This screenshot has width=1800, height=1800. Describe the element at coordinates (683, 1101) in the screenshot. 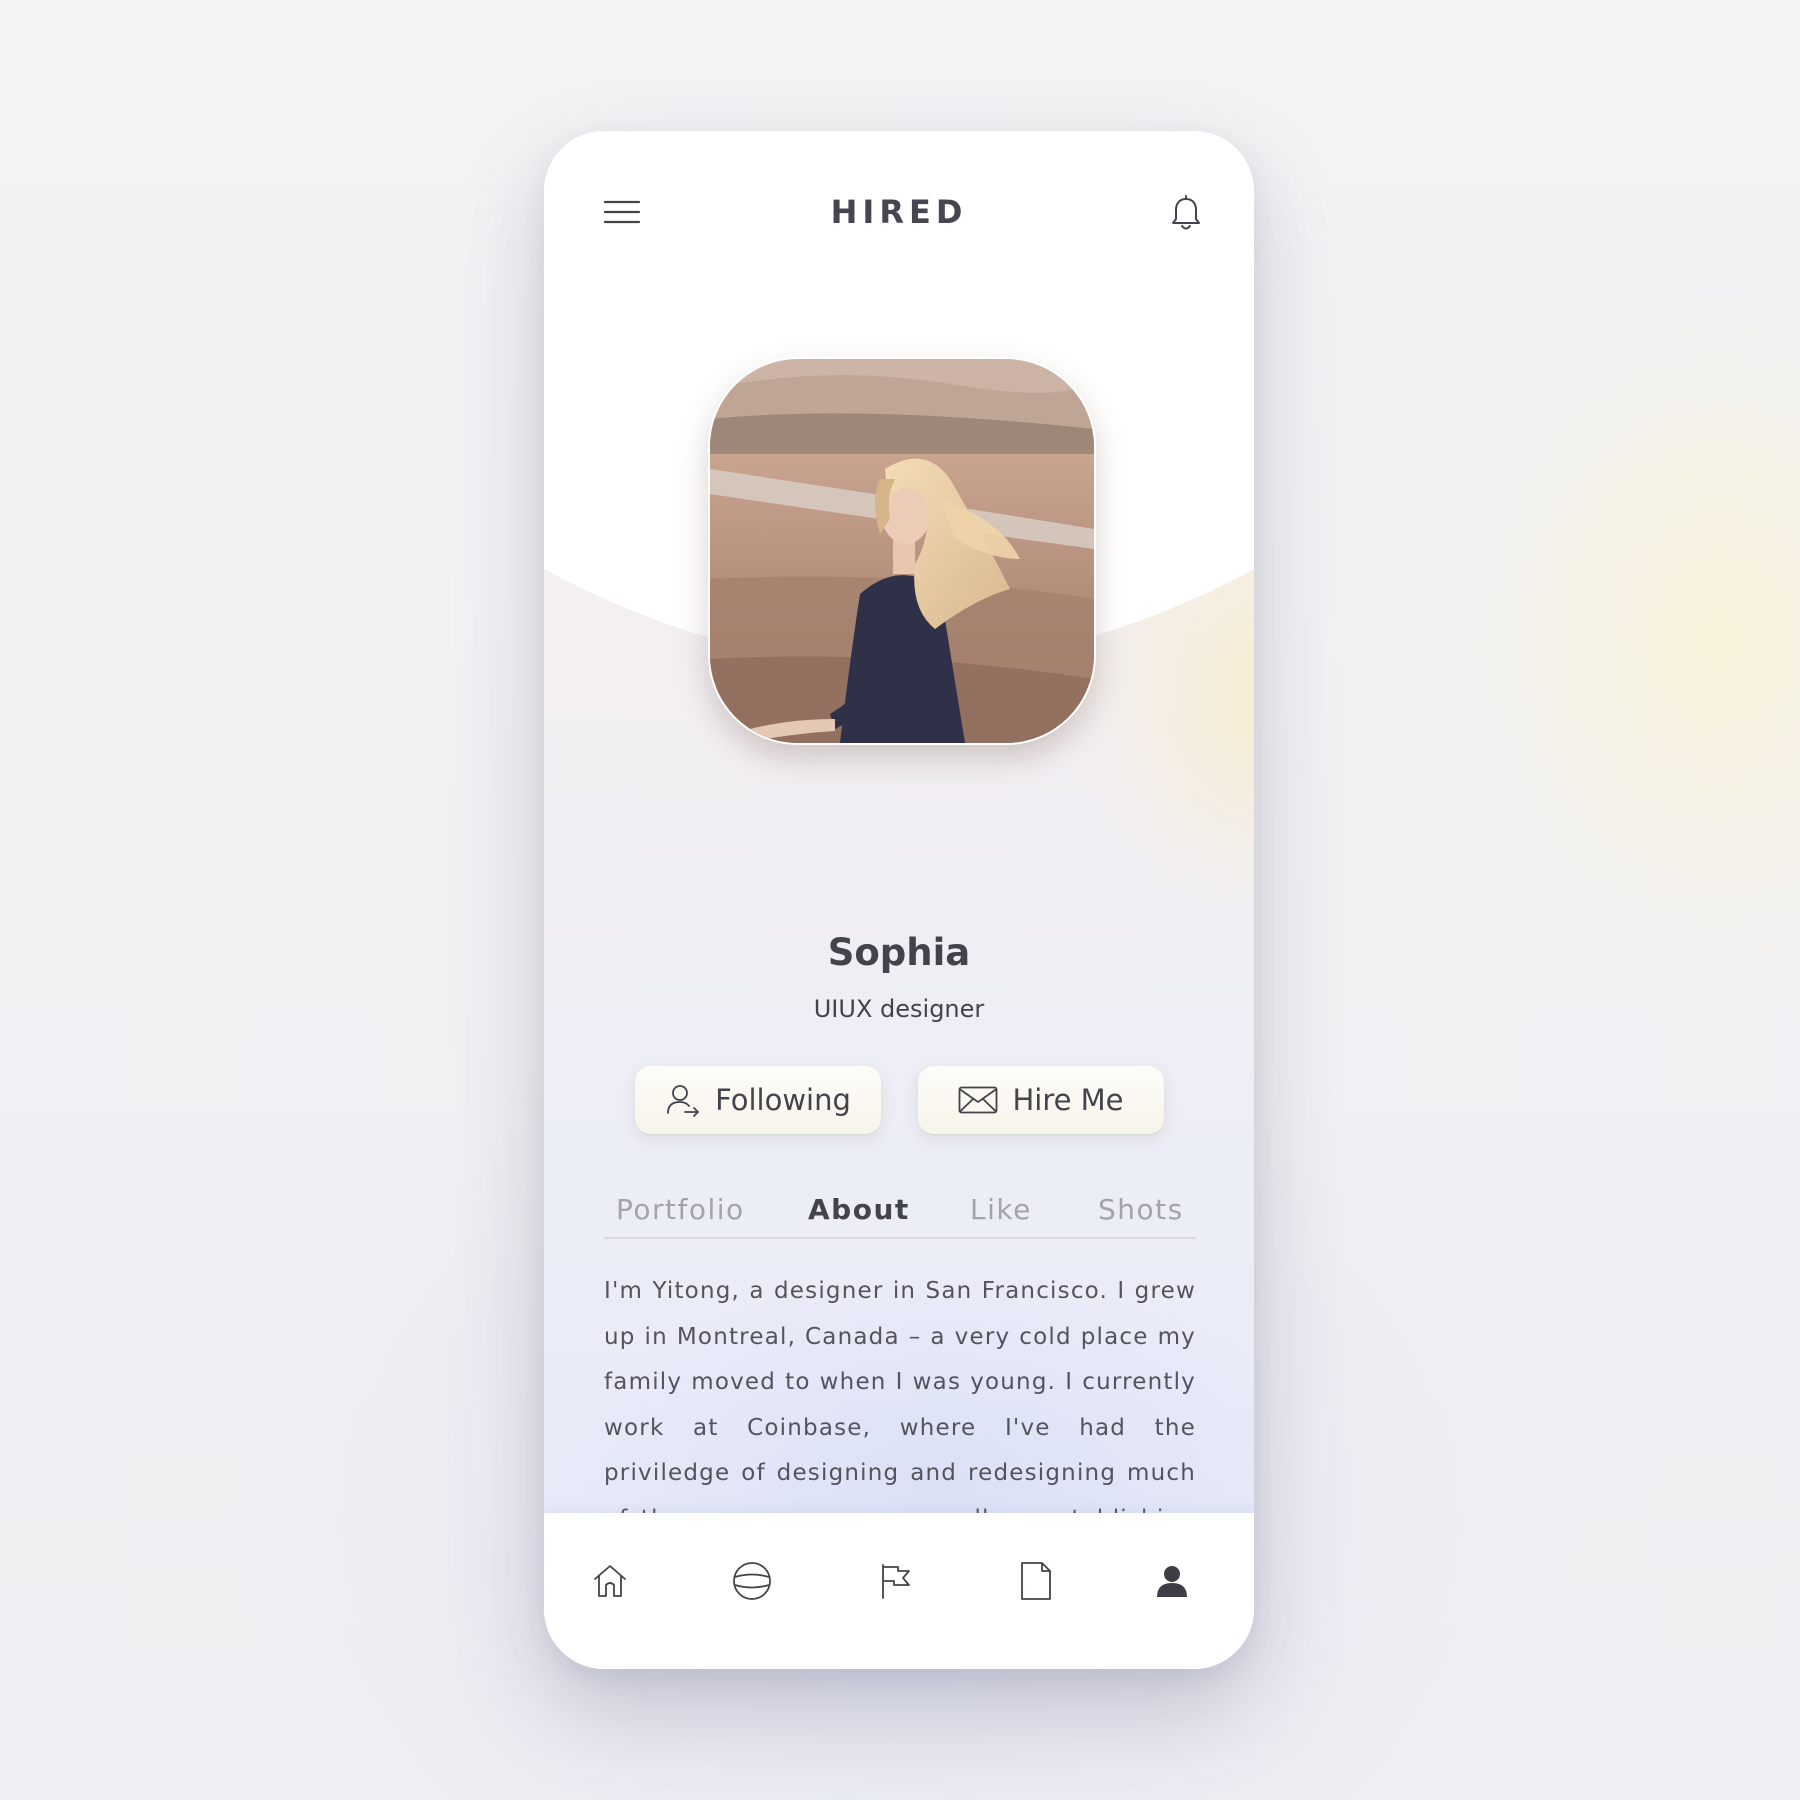

I see `user-follow-icon` at that location.